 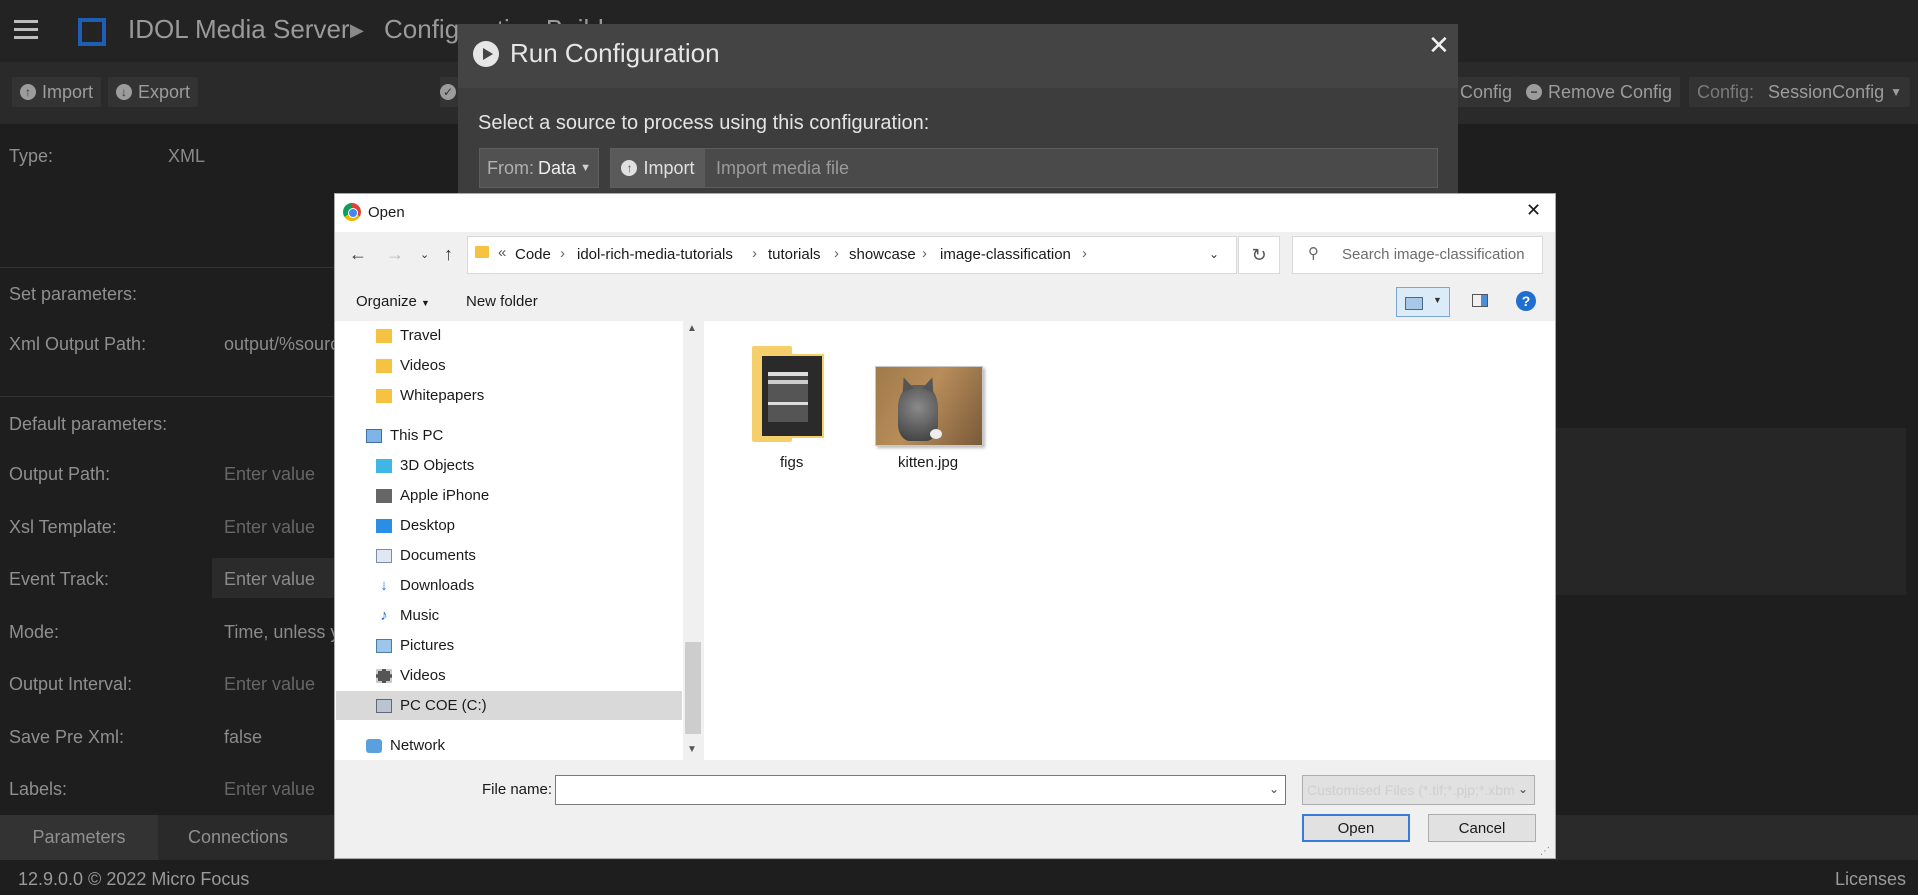 What do you see at coordinates (1480, 300) in the screenshot?
I see `preview-pane-icon` at bounding box center [1480, 300].